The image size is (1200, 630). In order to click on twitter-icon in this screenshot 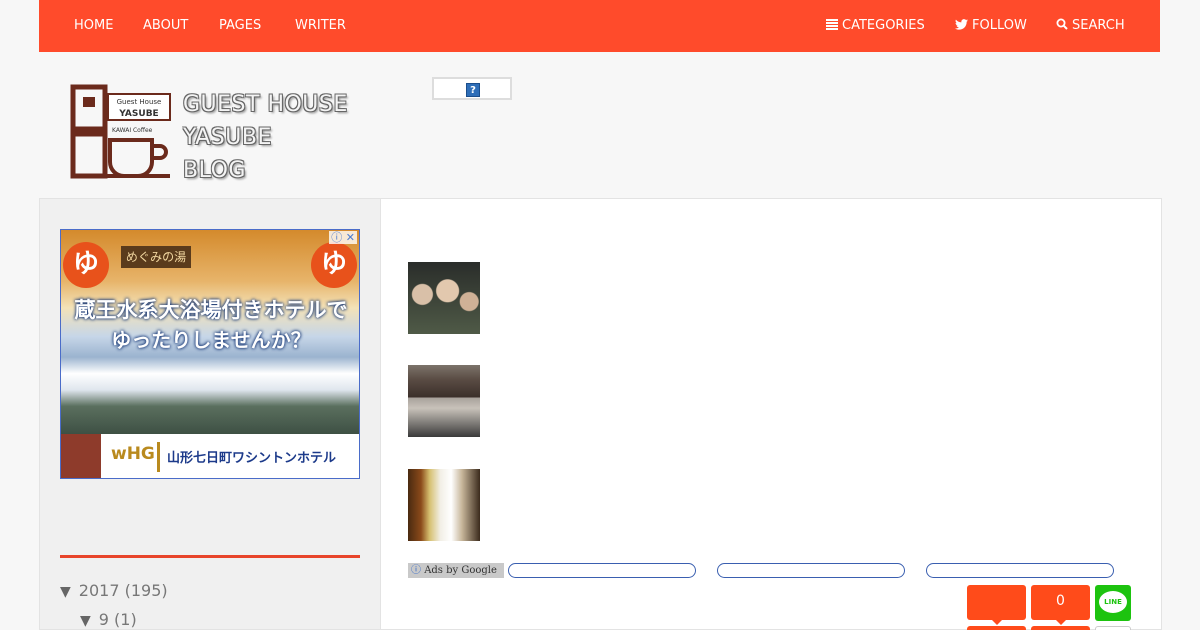, I will do `click(961, 26)`.